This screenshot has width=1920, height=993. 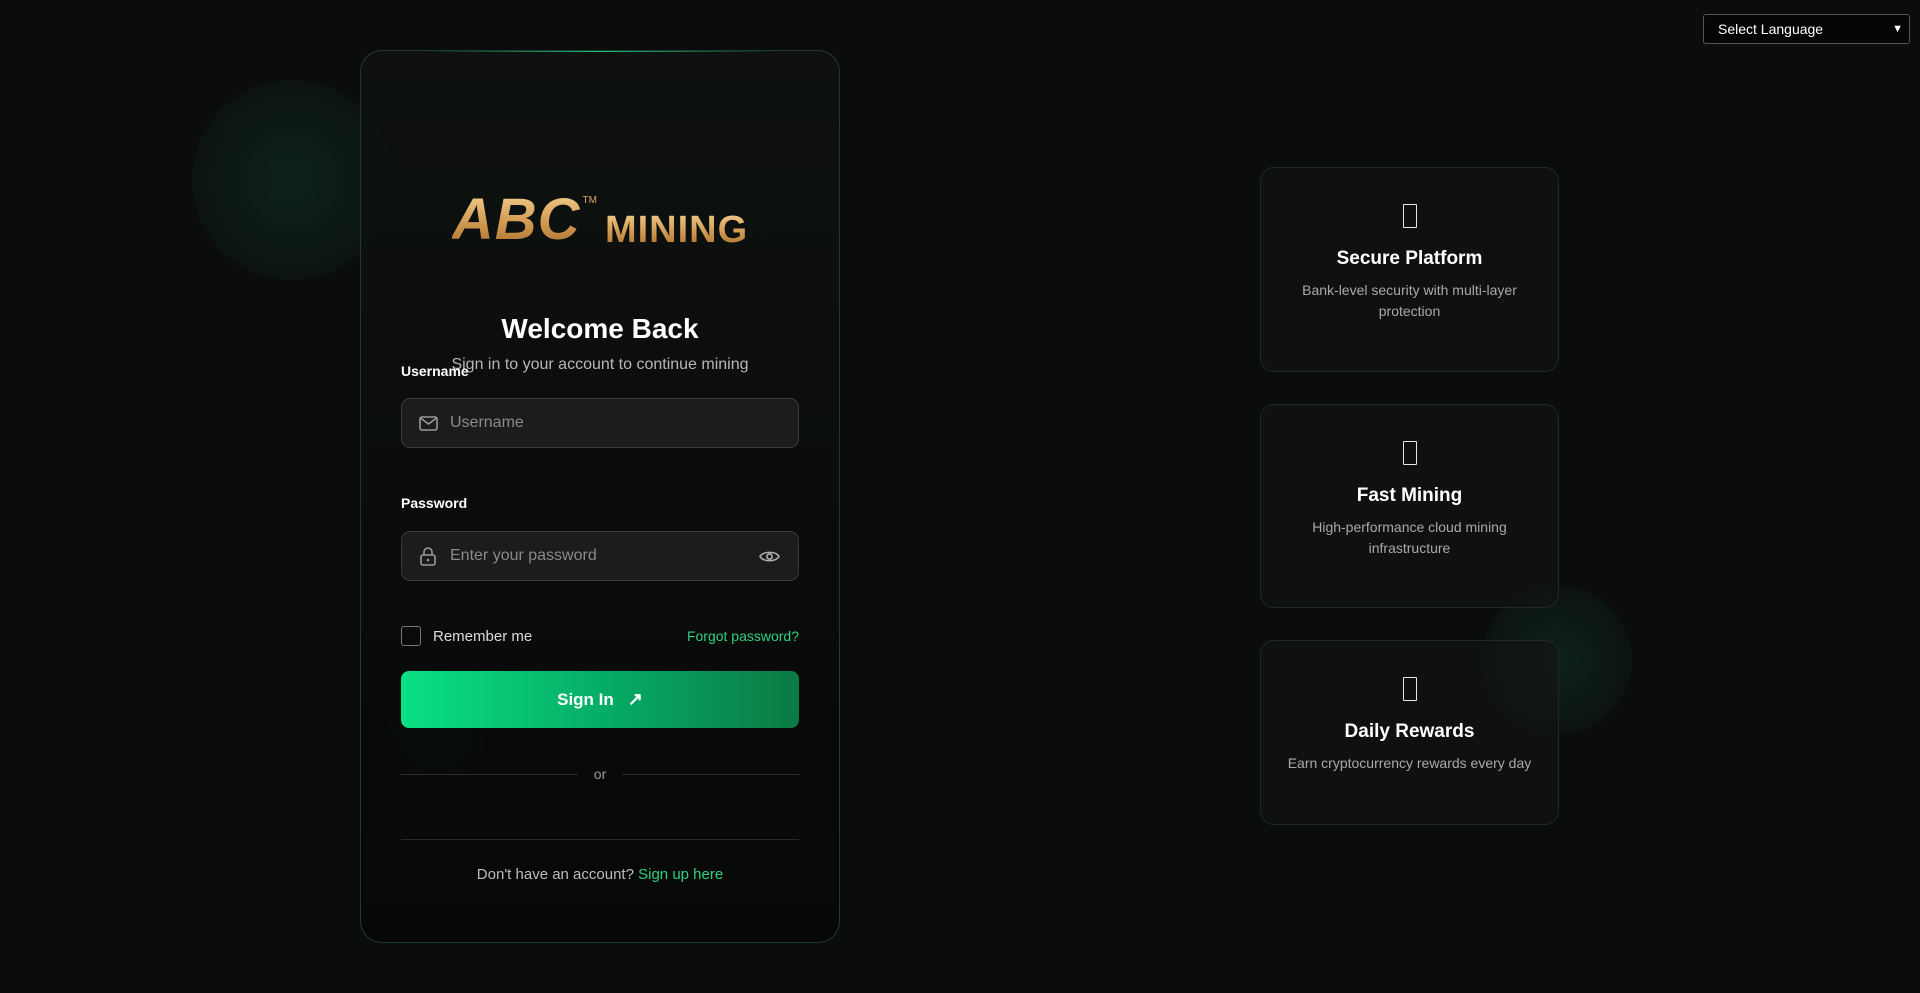 What do you see at coordinates (600, 328) in the screenshot?
I see `page-title: Welcome Back` at bounding box center [600, 328].